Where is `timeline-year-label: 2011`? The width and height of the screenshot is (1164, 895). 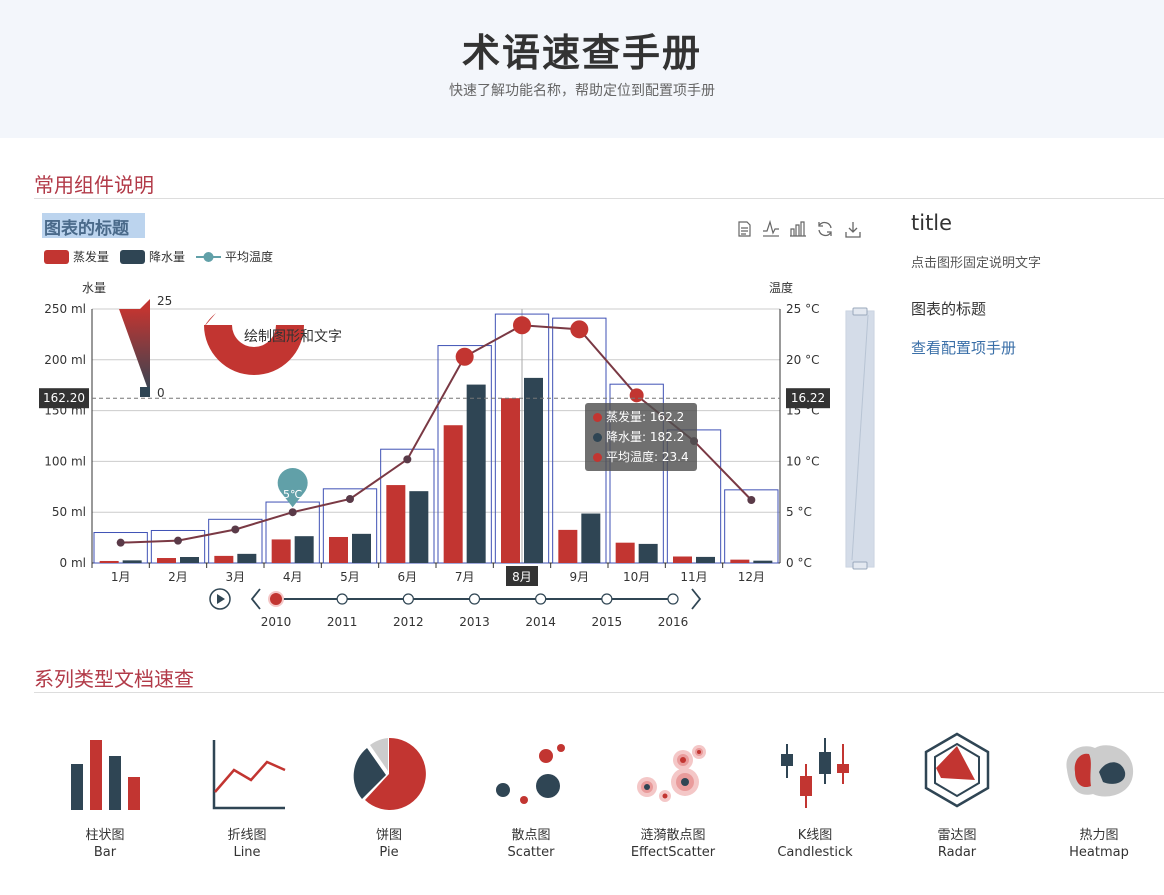
timeline-year-label: 2011 is located at coordinates (342, 622).